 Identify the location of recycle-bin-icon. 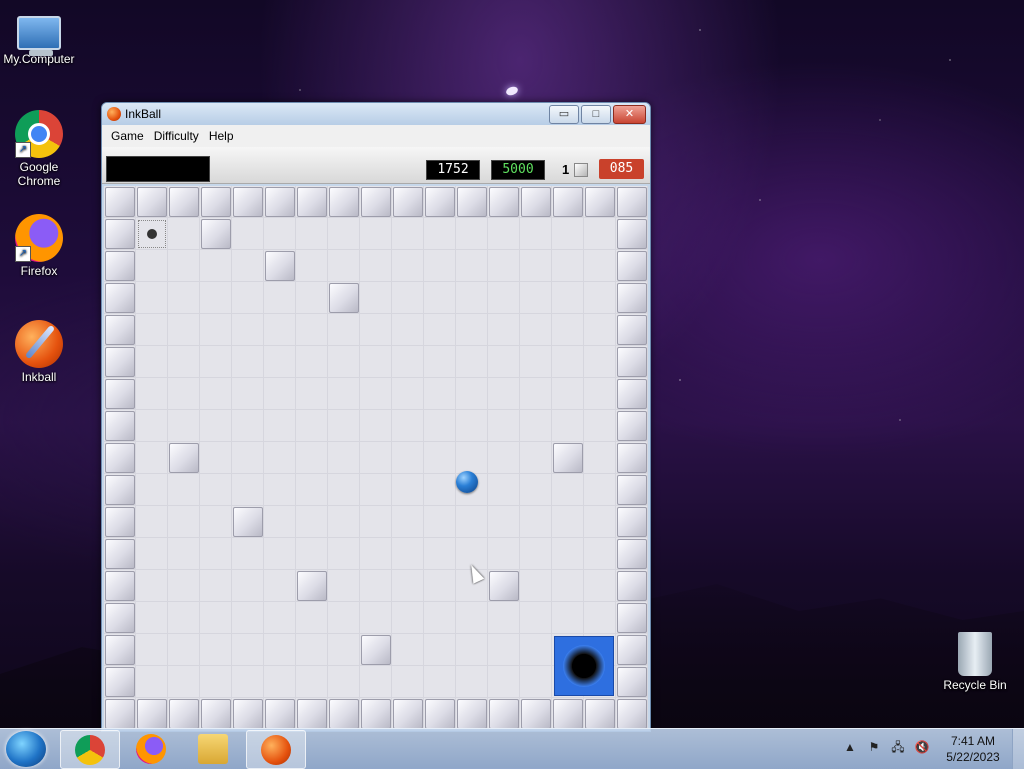
(975, 654).